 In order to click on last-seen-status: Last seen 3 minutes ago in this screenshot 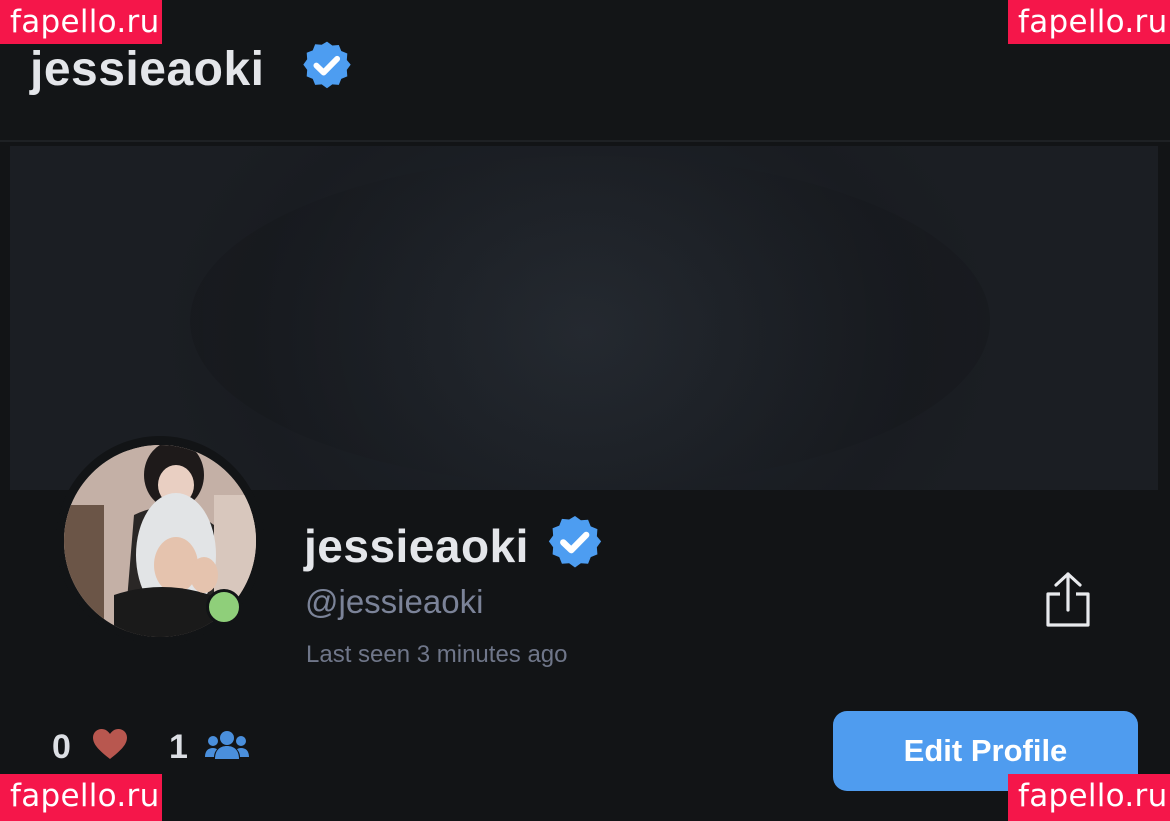, I will do `click(437, 654)`.